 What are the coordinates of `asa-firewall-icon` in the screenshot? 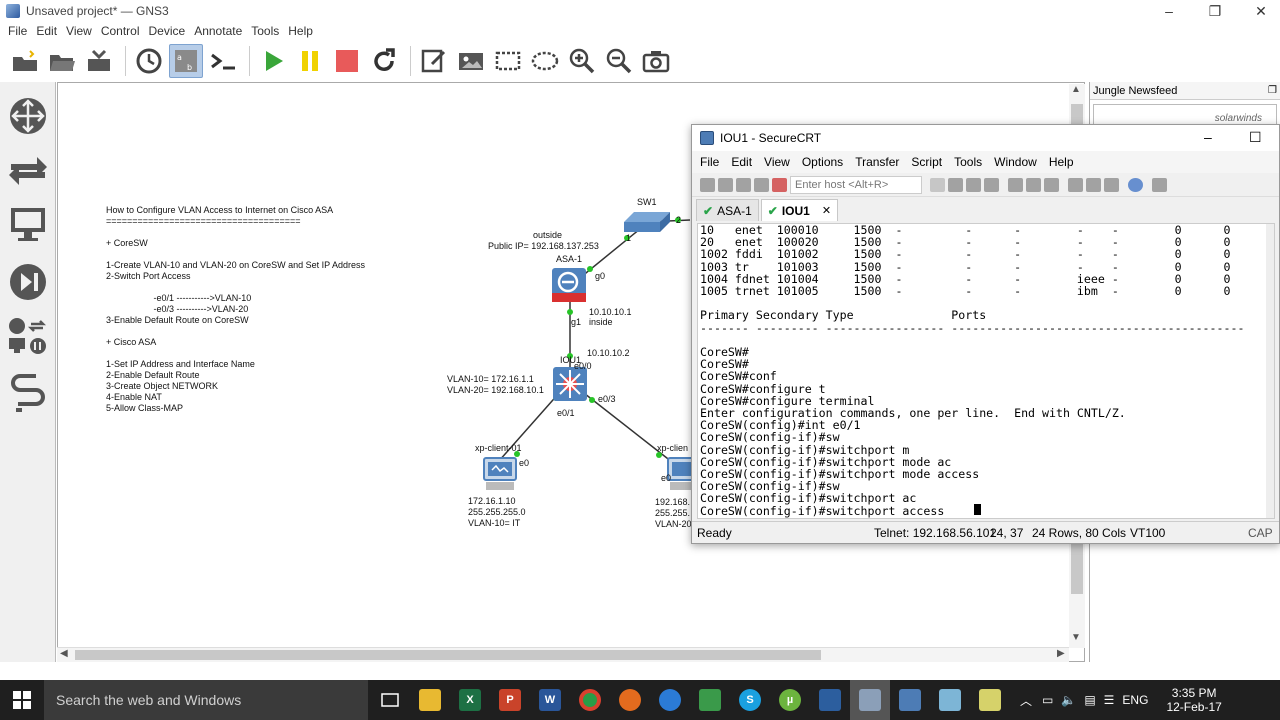 It's located at (569, 286).